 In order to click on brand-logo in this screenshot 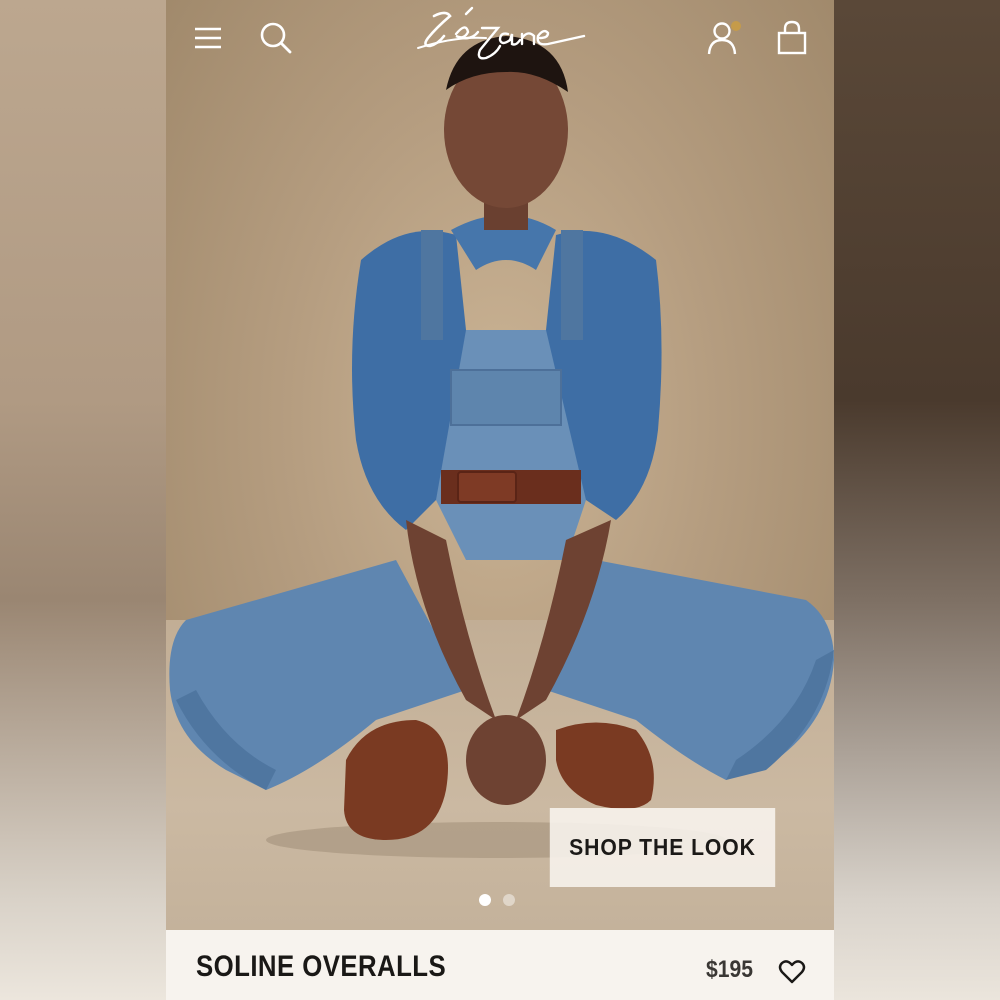, I will do `click(501, 36)`.